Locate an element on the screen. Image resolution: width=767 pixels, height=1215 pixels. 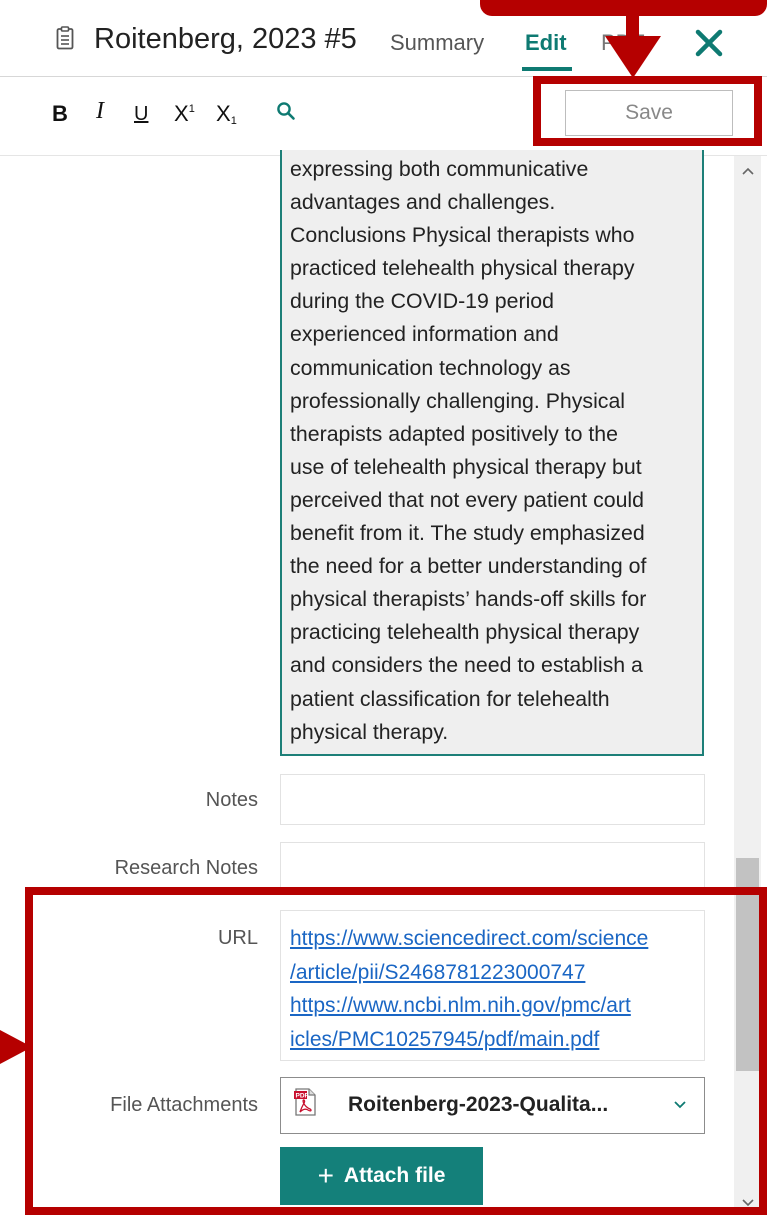
subscript-mark: 1 is located at coordinates (233, 121).